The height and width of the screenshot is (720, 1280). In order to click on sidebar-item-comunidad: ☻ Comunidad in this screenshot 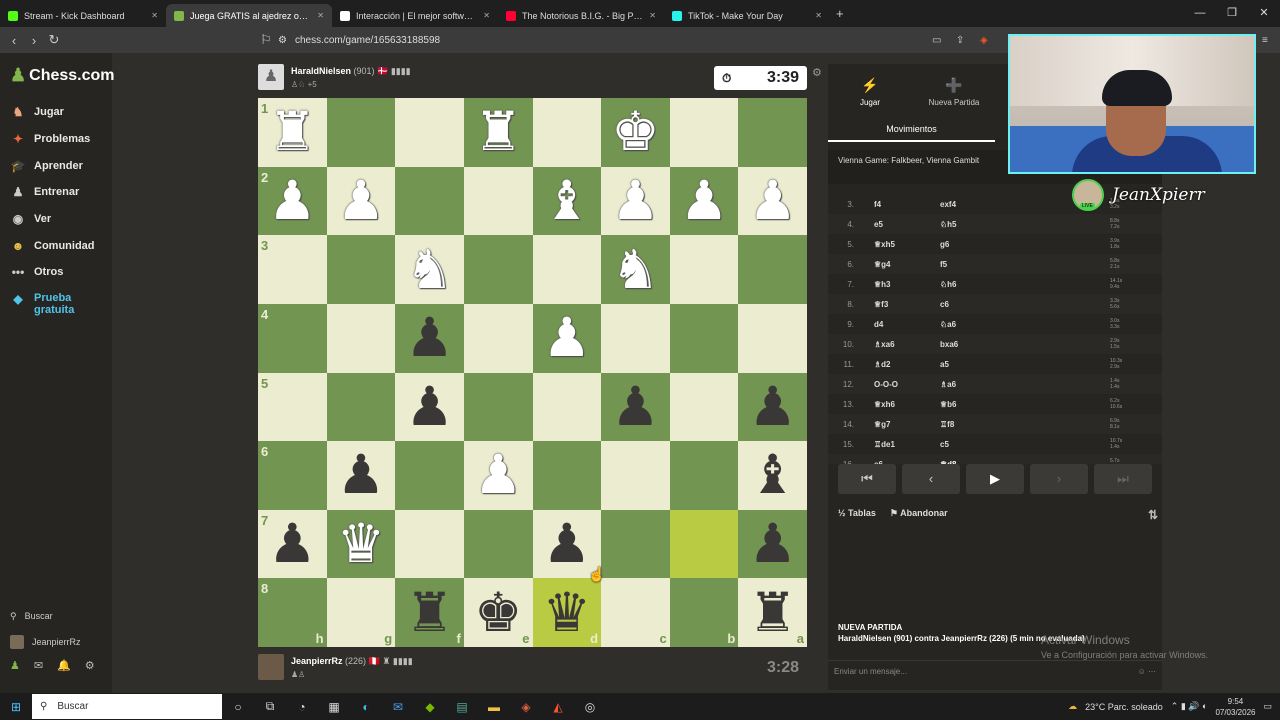, I will do `click(52, 245)`.